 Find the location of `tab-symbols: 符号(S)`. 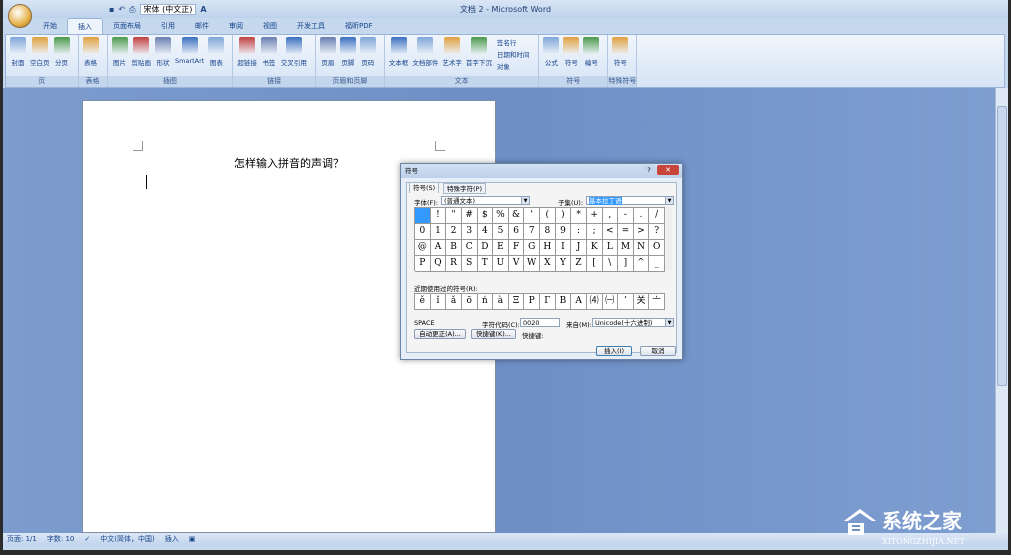

tab-symbols: 符号(S) is located at coordinates (424, 187).